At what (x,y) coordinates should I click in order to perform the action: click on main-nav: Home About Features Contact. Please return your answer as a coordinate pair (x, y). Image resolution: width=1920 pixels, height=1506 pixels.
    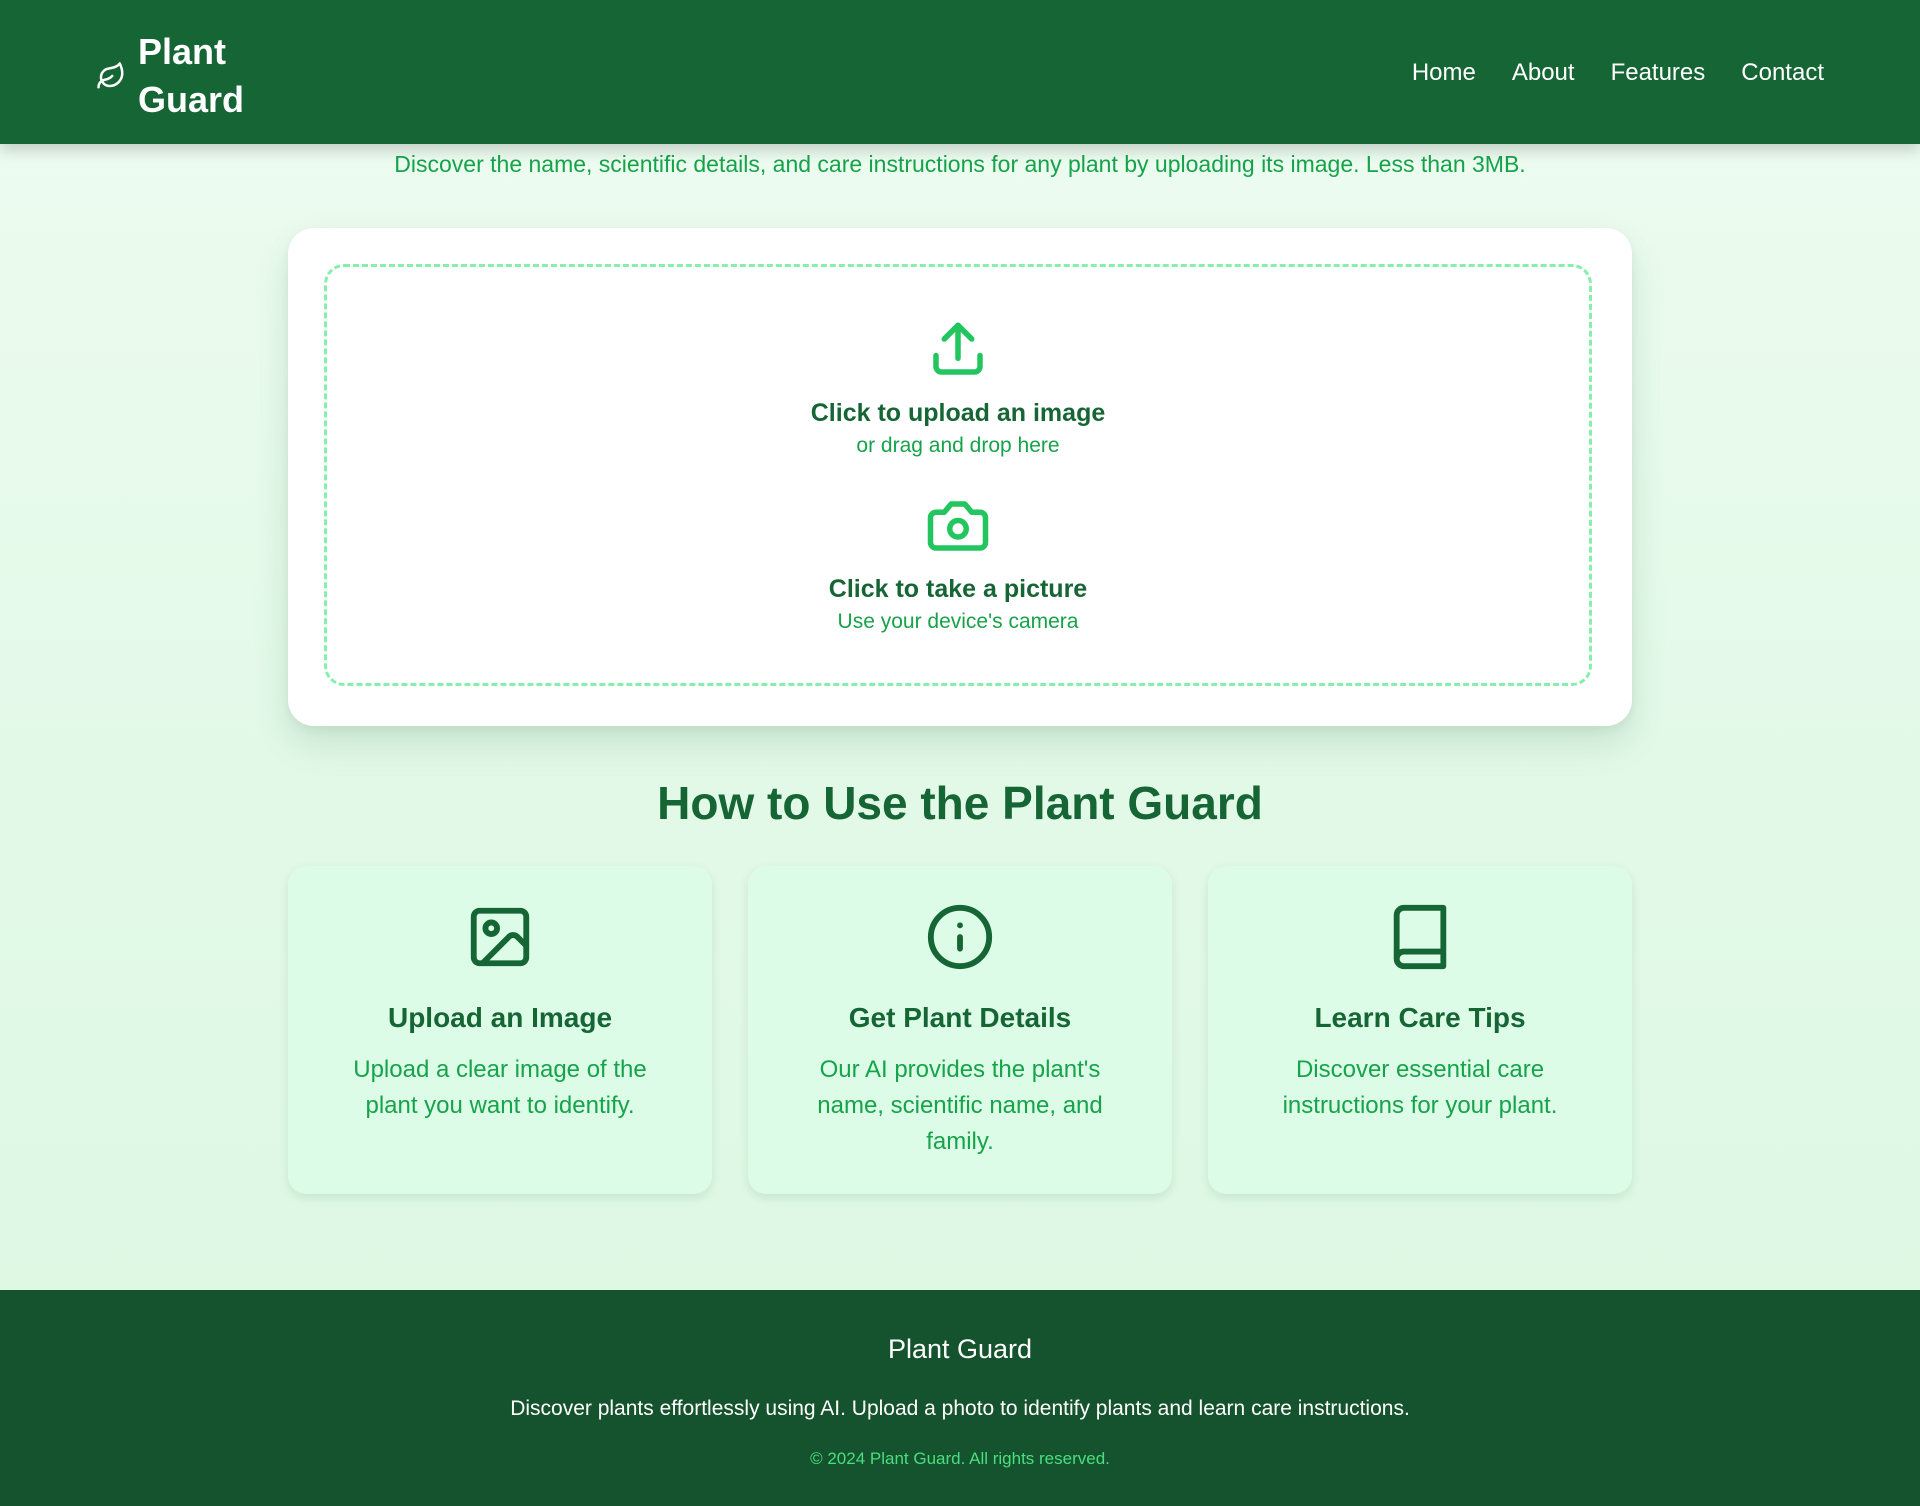
    Looking at the image, I should click on (1618, 73).